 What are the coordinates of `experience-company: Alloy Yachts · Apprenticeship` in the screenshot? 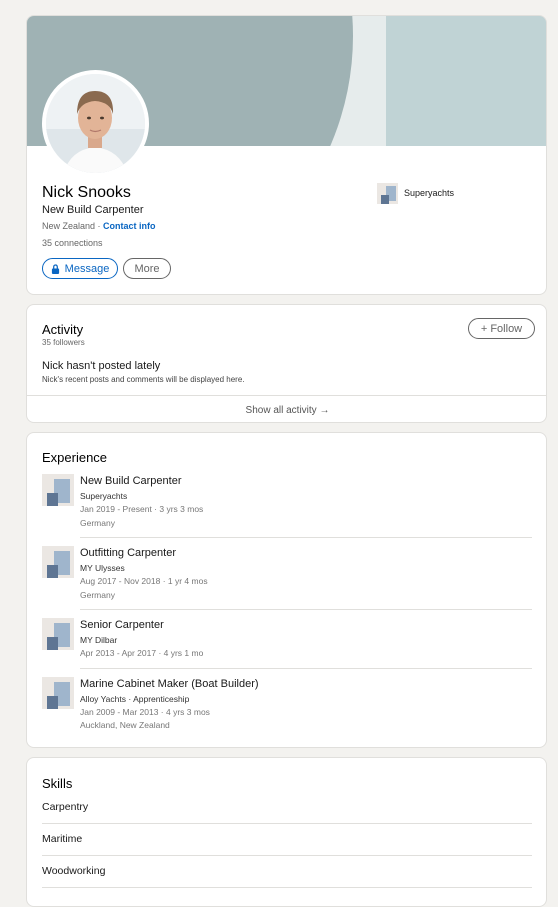 It's located at (135, 699).